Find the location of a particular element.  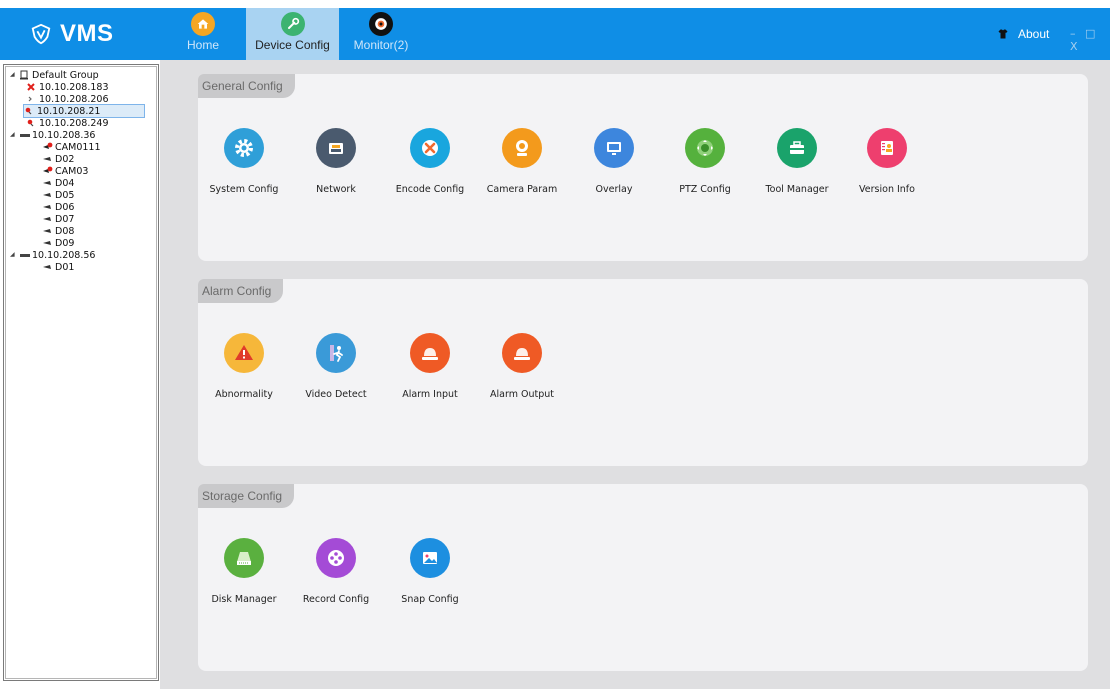

warning-icon is located at coordinates (244, 353).